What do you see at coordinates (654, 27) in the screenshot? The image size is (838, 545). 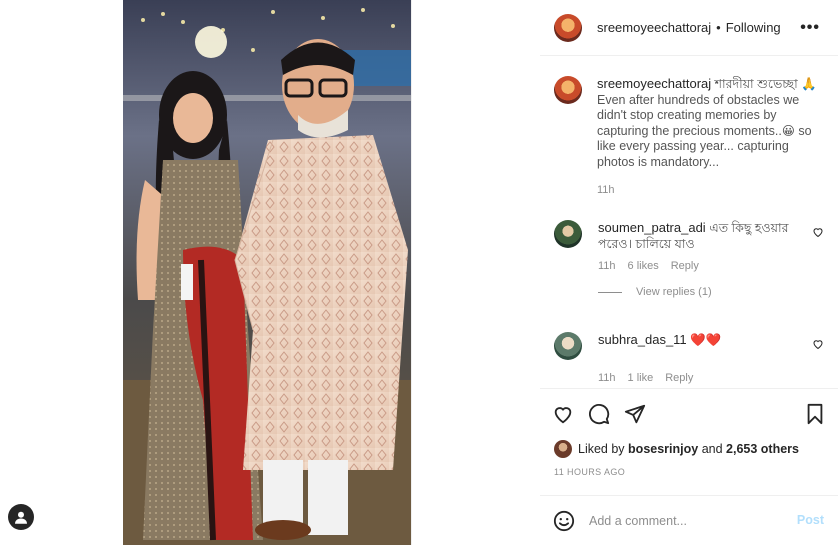 I see `author-username: sreemoyeechattoraj` at bounding box center [654, 27].